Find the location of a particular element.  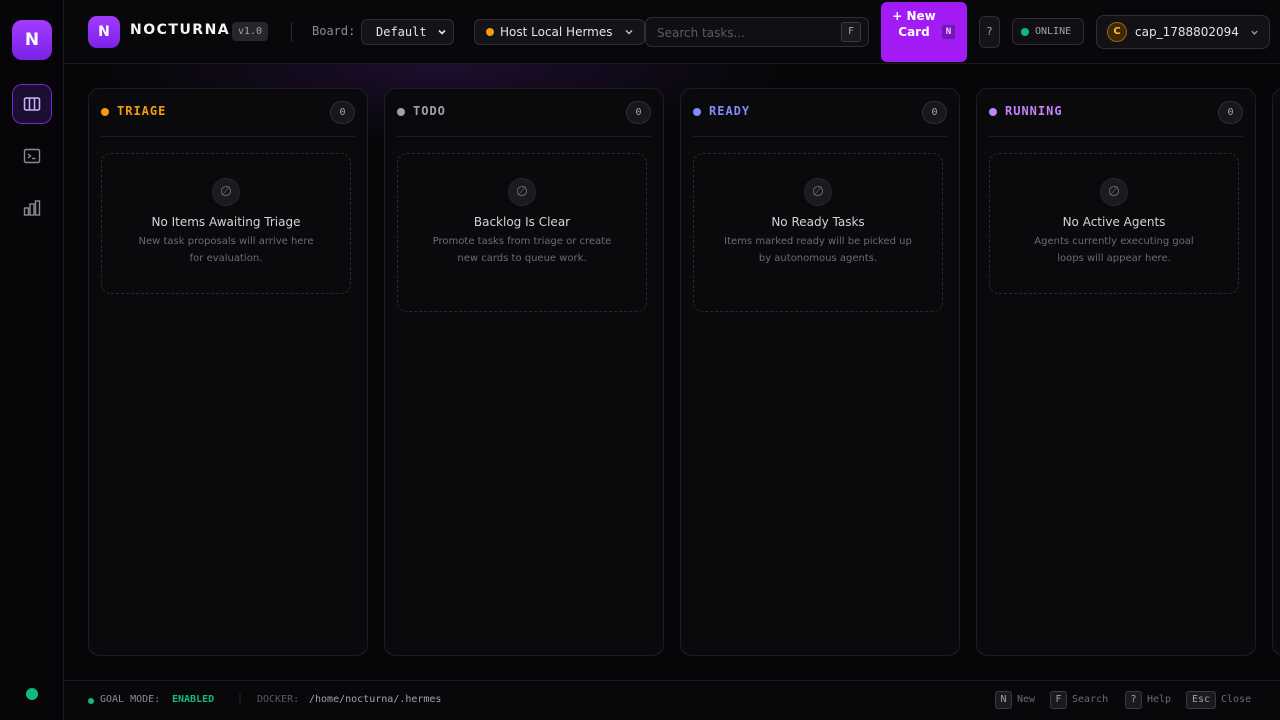

brand-logo: N is located at coordinates (104, 32).